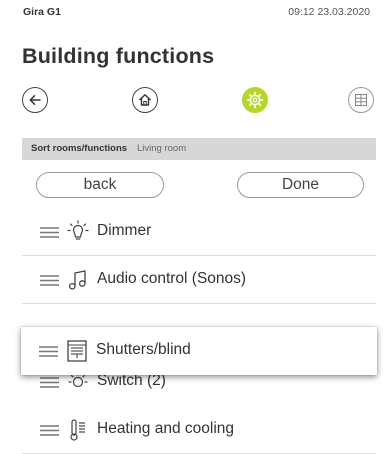 The width and height of the screenshot is (388, 454). Describe the element at coordinates (77, 351) in the screenshot. I see `shutter-icon` at that location.